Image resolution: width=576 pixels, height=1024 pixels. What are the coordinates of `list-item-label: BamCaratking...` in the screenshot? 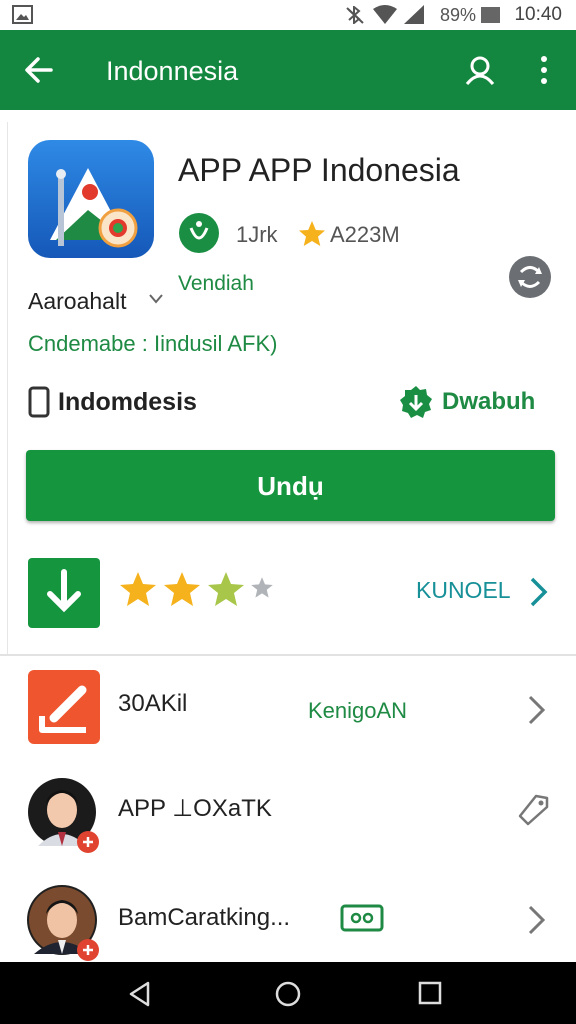 It's located at (204, 917).